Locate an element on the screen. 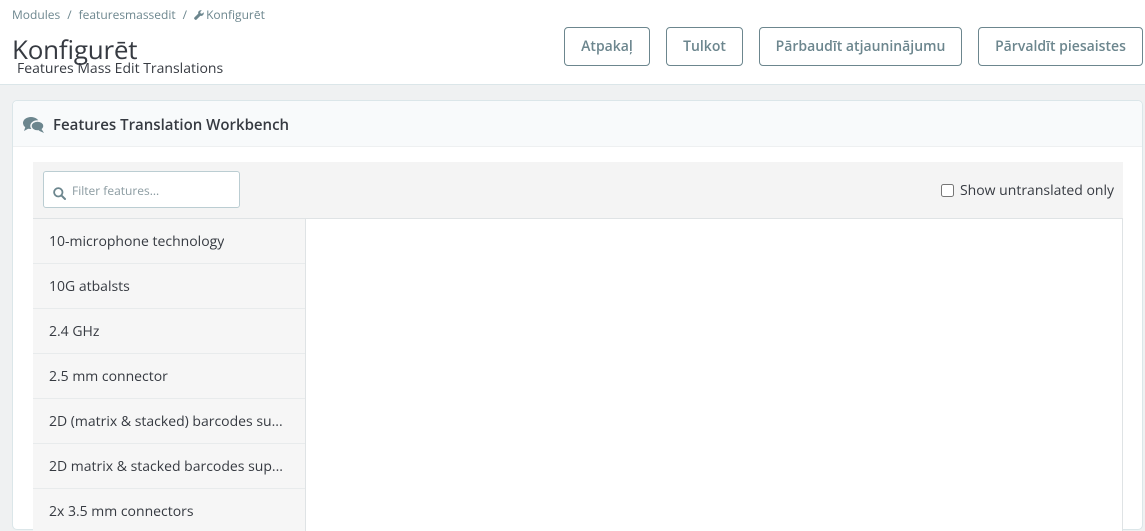 This screenshot has width=1145, height=531. list-item: 2x 3.5 mm connectors is located at coordinates (169, 510).